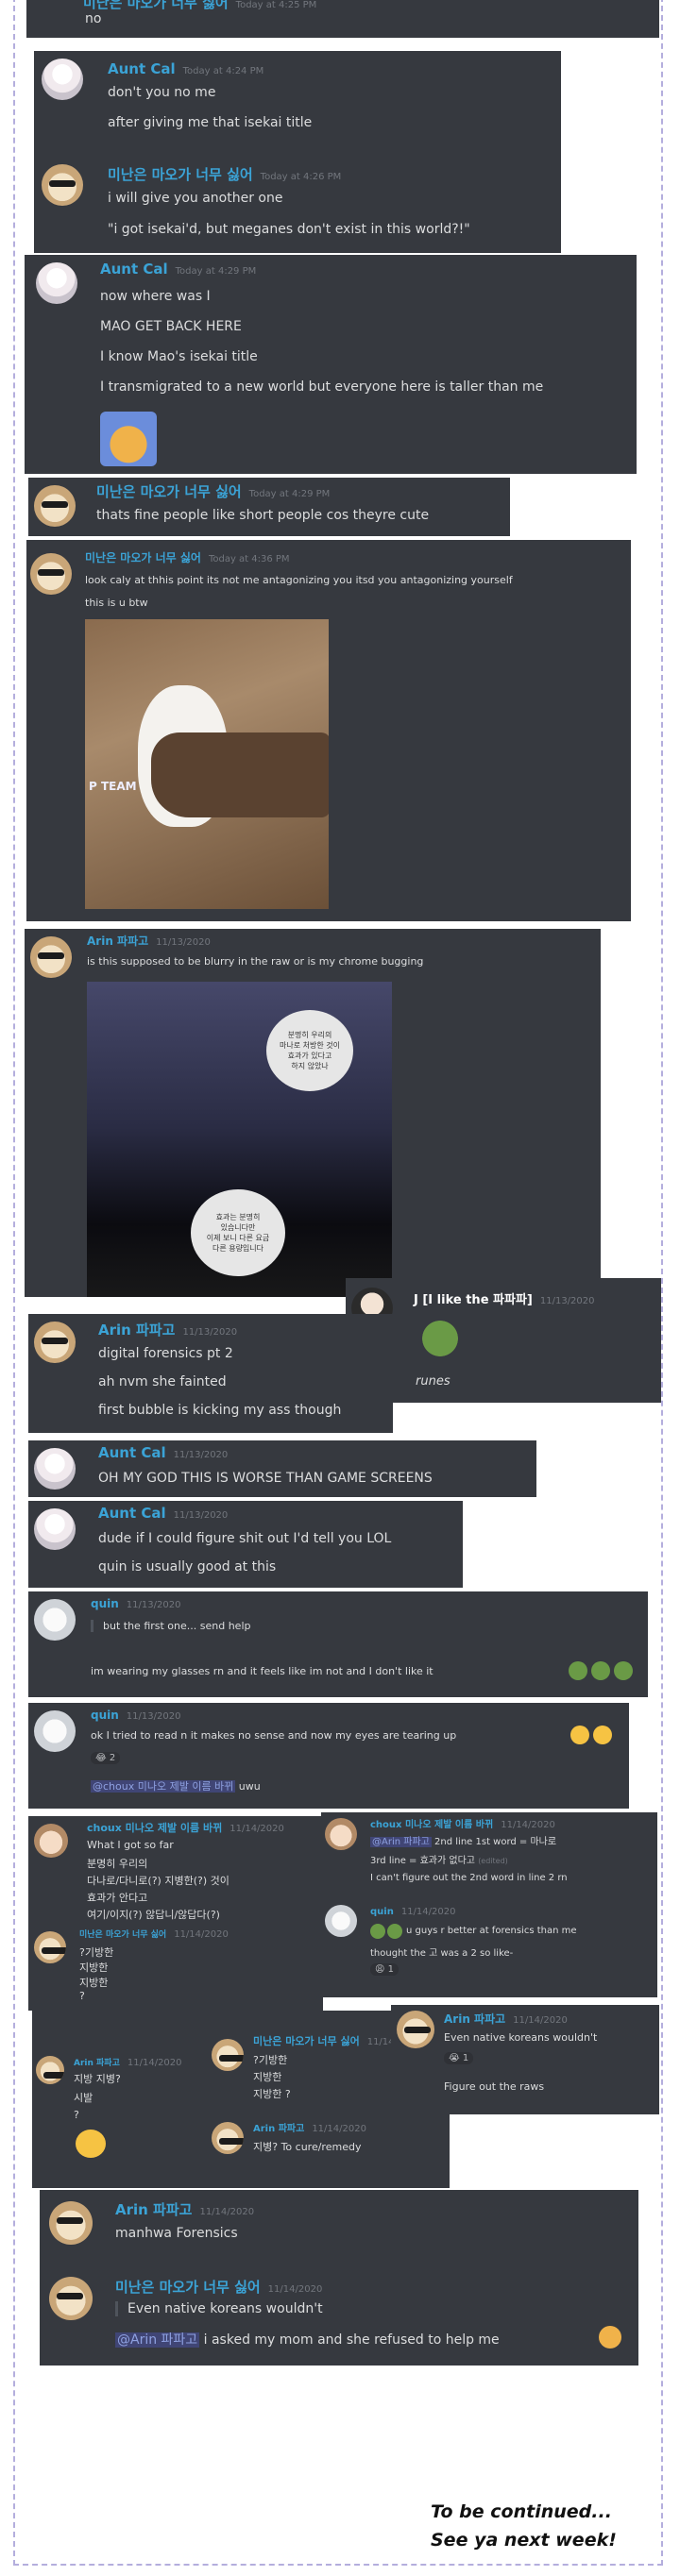  I want to click on message-text: quin is usually good at this, so click(187, 1567).